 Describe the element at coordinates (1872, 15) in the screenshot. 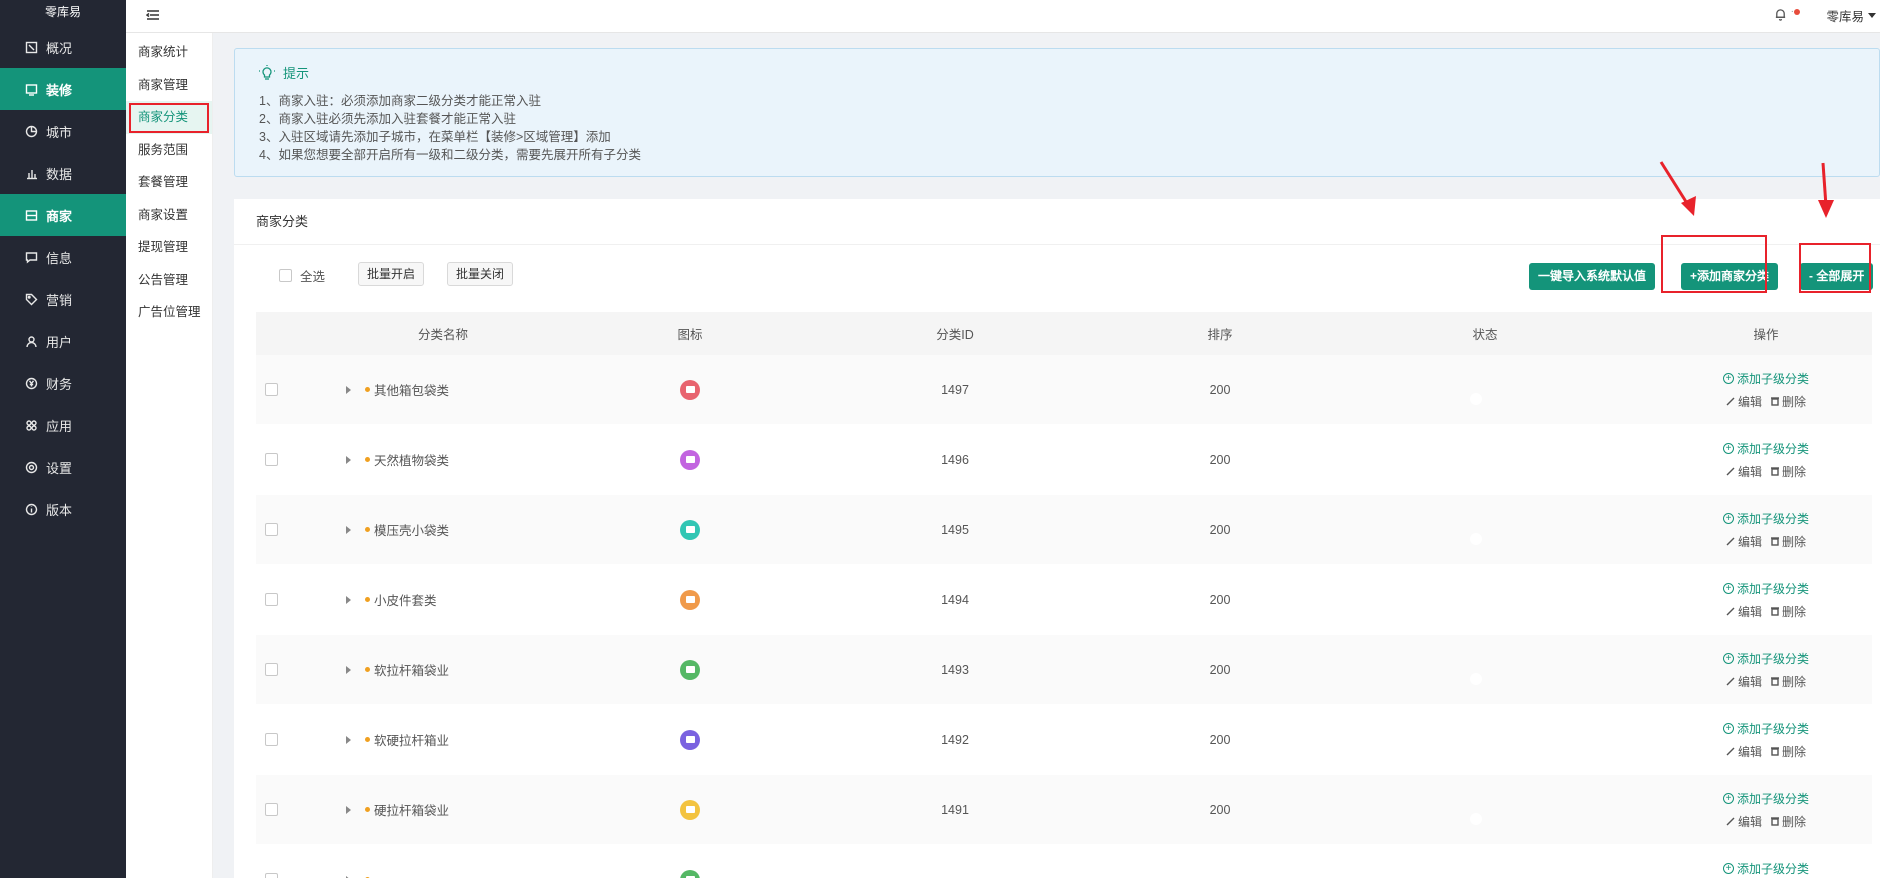

I see `chevron-down-icon` at that location.